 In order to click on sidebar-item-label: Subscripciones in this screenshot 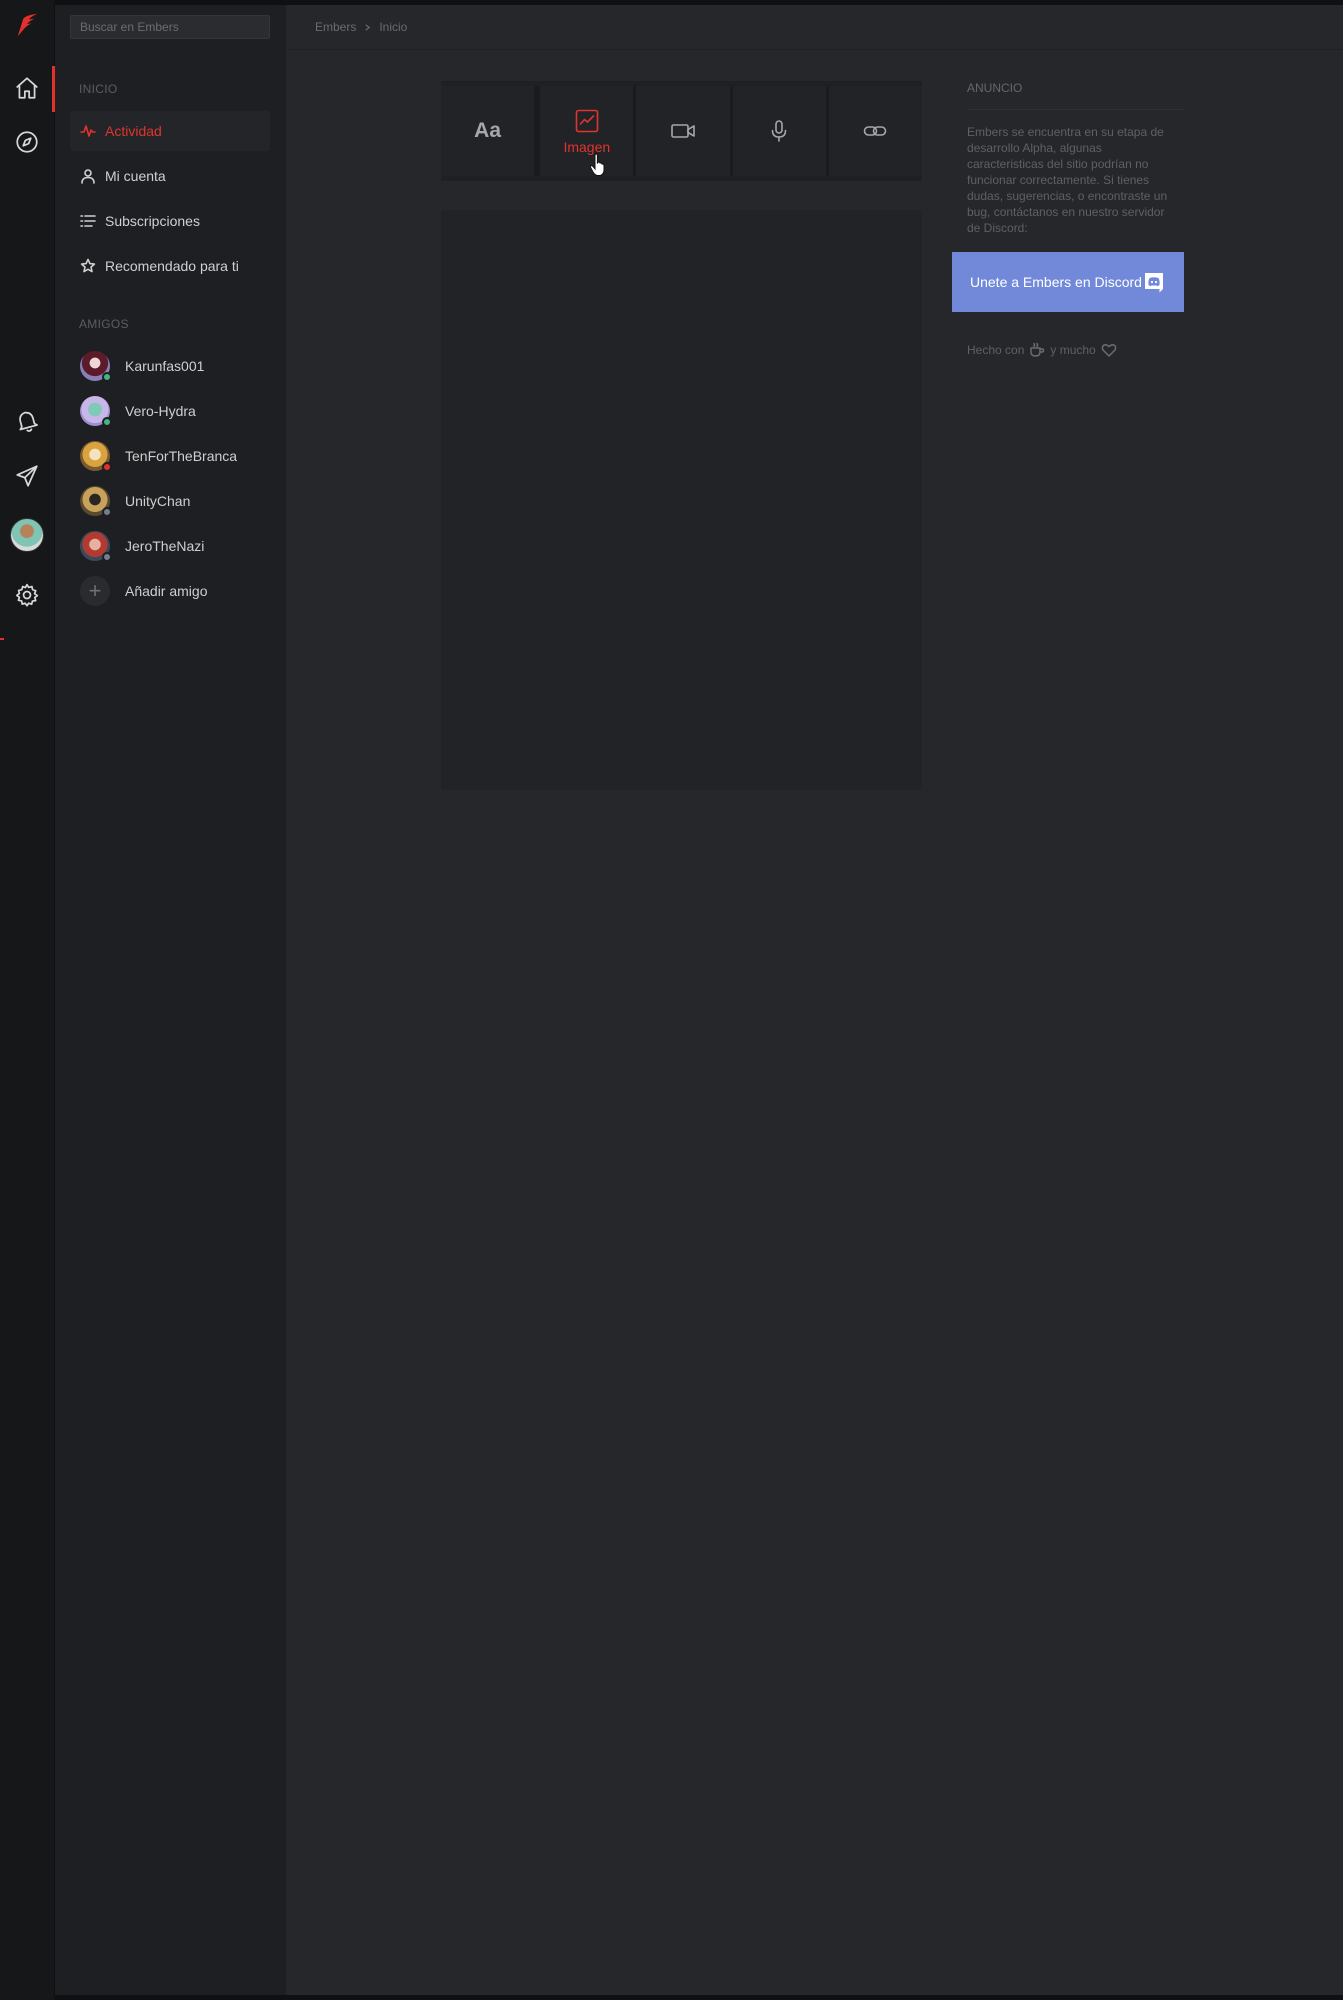, I will do `click(152, 221)`.